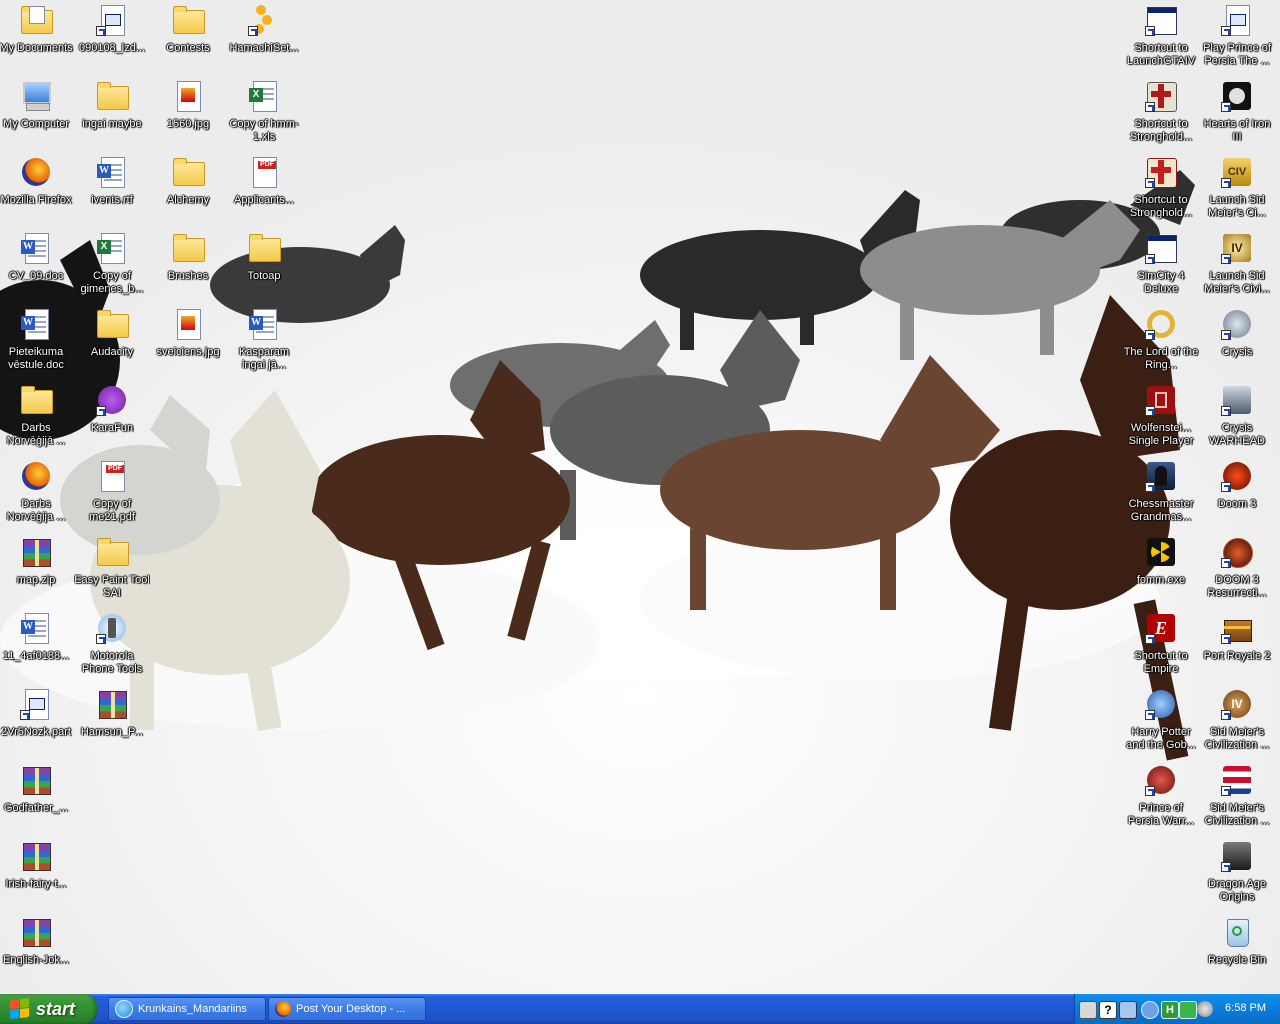  I want to click on desktop-icon-2vr5nozk-part: 2Vr5Nozk.part, so click(37, 722).